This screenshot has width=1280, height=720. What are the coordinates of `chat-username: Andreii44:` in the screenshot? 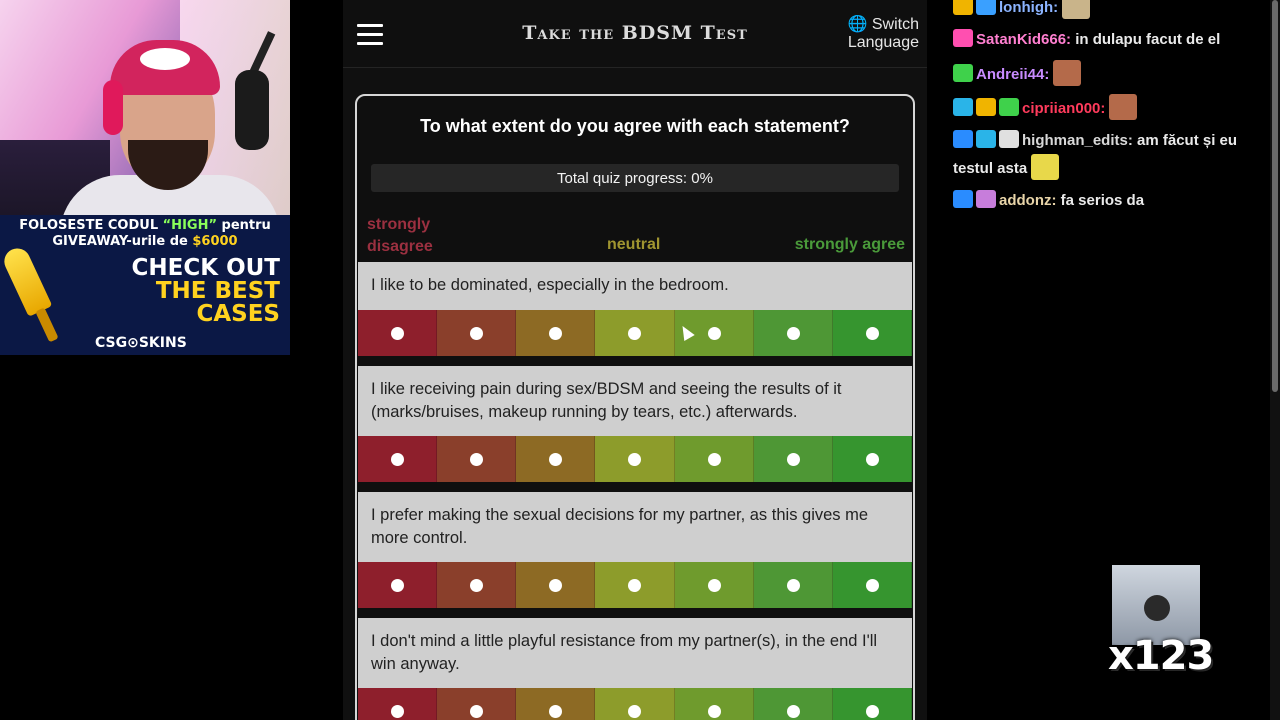 It's located at (1012, 74).